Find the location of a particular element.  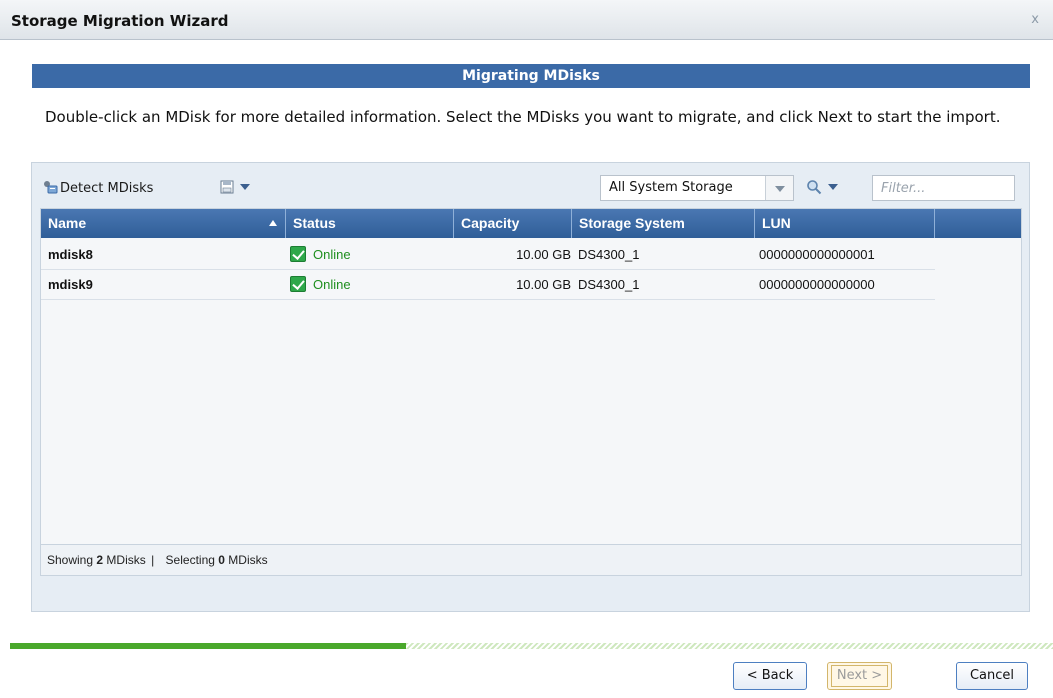

table-header: Name Status Capacity Storage System LUN is located at coordinates (531, 223).